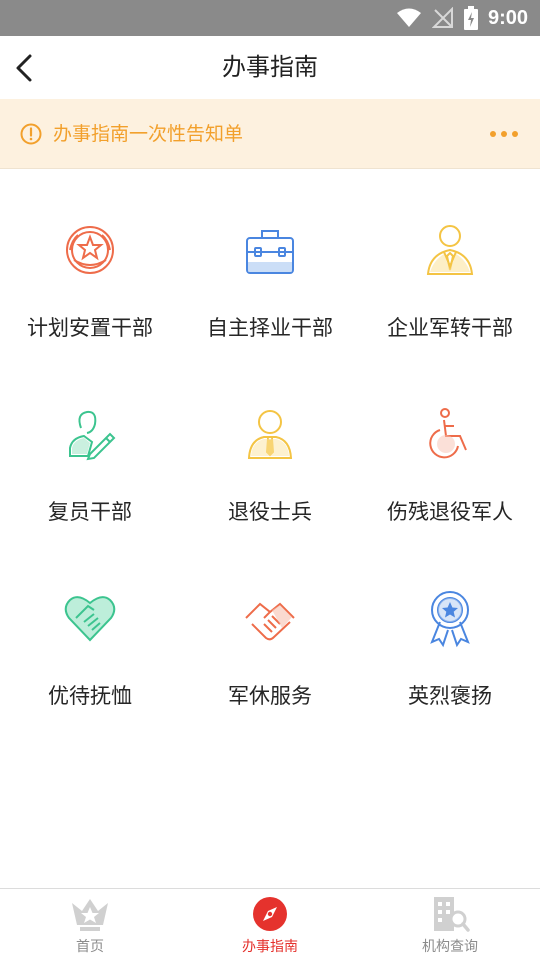 The image size is (540, 960). I want to click on building-search-icon, so click(452, 914).